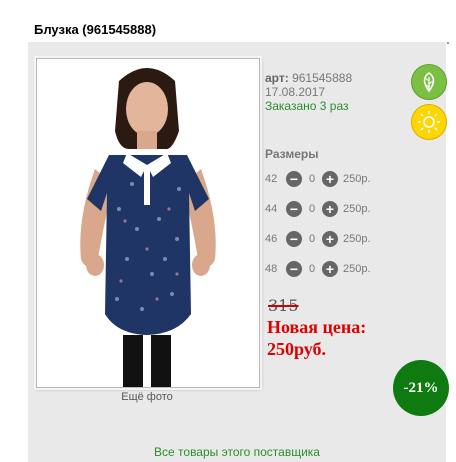  Describe the element at coordinates (271, 269) in the screenshot. I see `size-value: 48` at that location.